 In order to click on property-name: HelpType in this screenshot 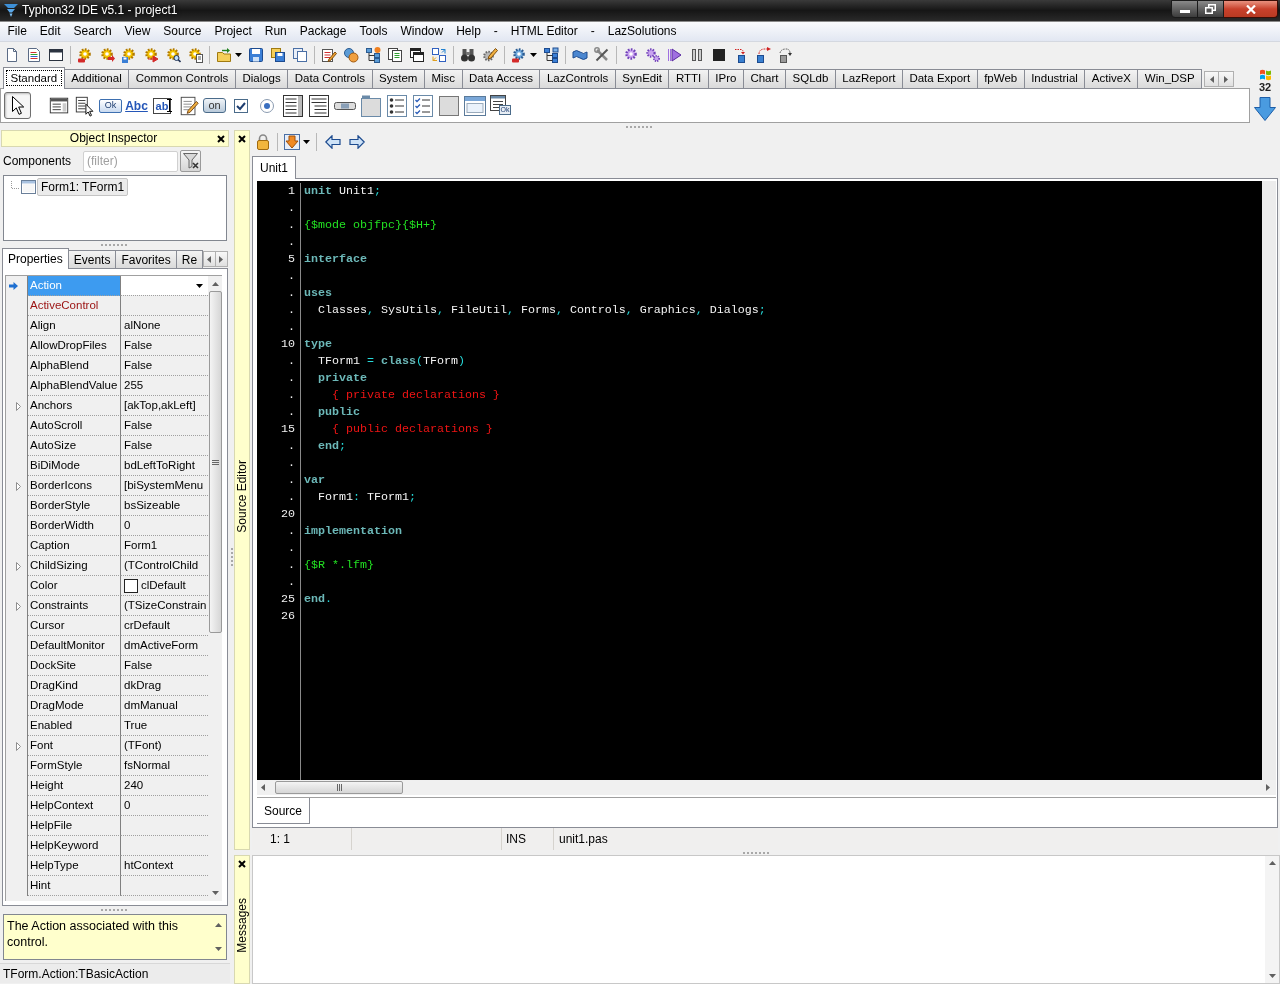, I will do `click(74, 866)`.